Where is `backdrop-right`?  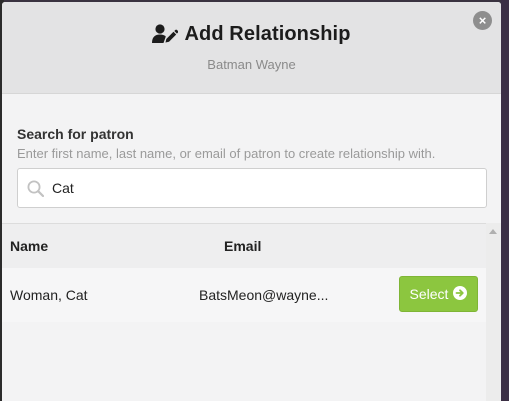 backdrop-right is located at coordinates (505, 200).